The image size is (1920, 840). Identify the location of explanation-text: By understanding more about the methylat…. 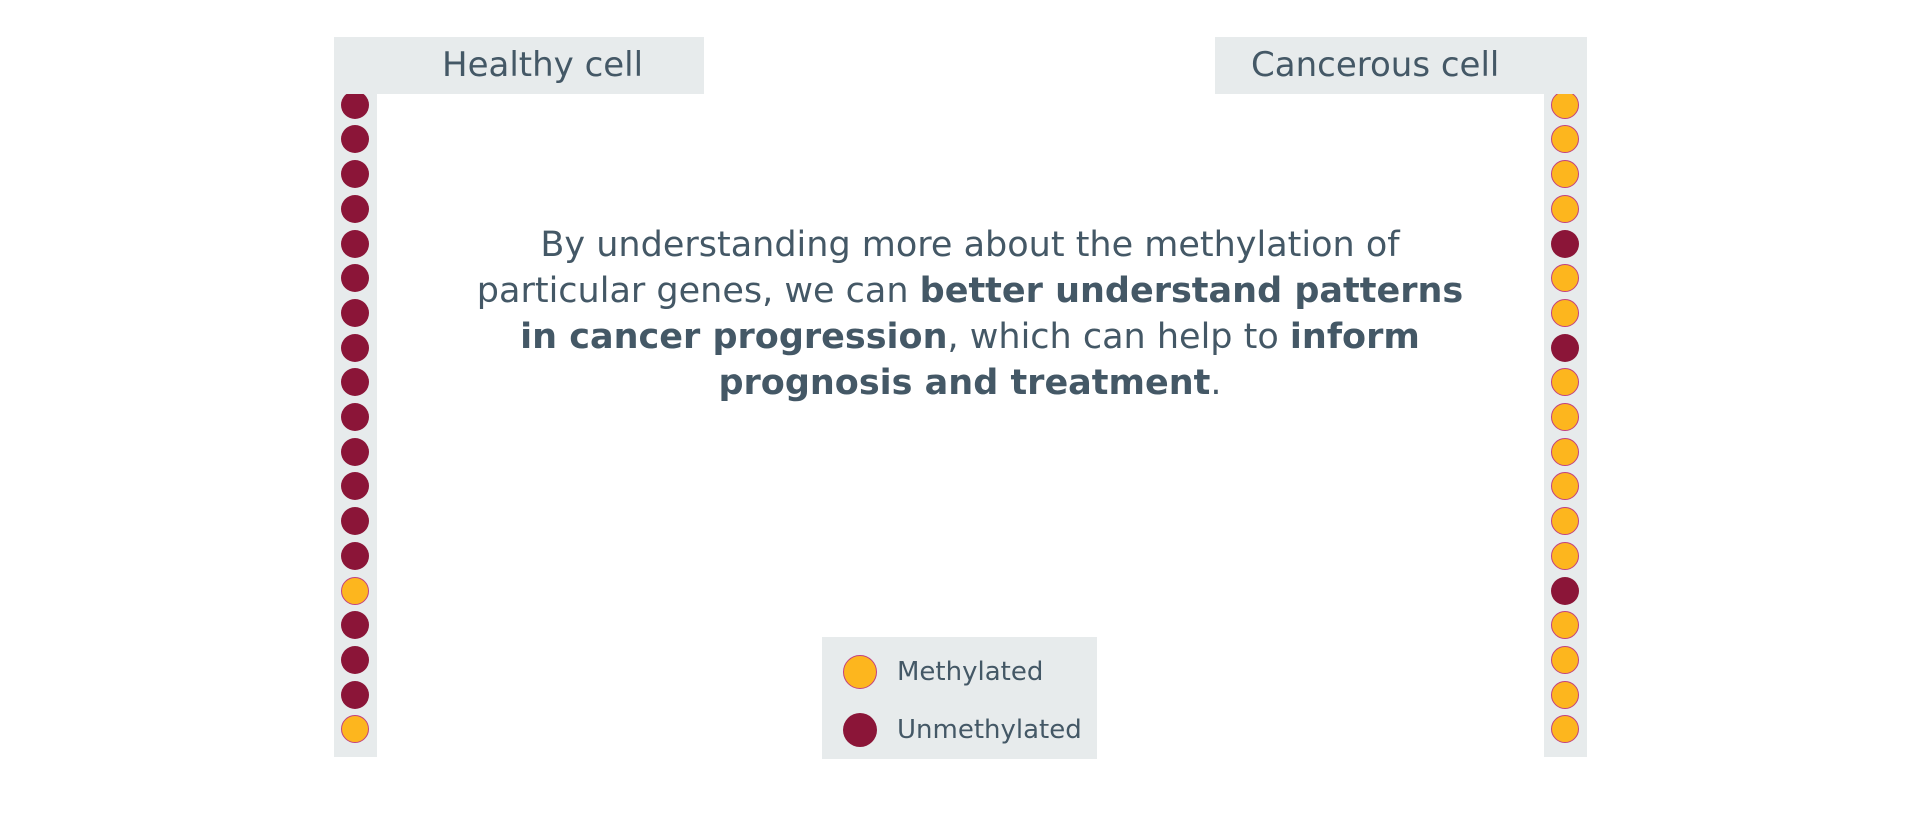
(970, 314).